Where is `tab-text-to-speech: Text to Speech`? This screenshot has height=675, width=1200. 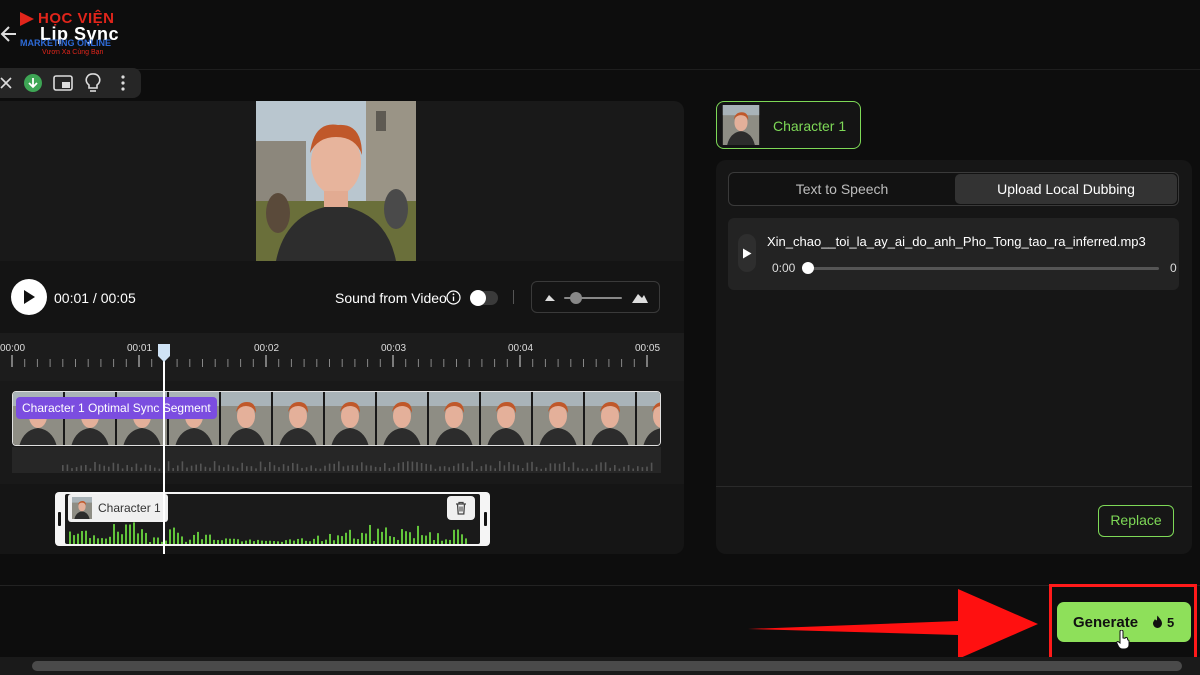
tab-text-to-speech: Text to Speech is located at coordinates (842, 189).